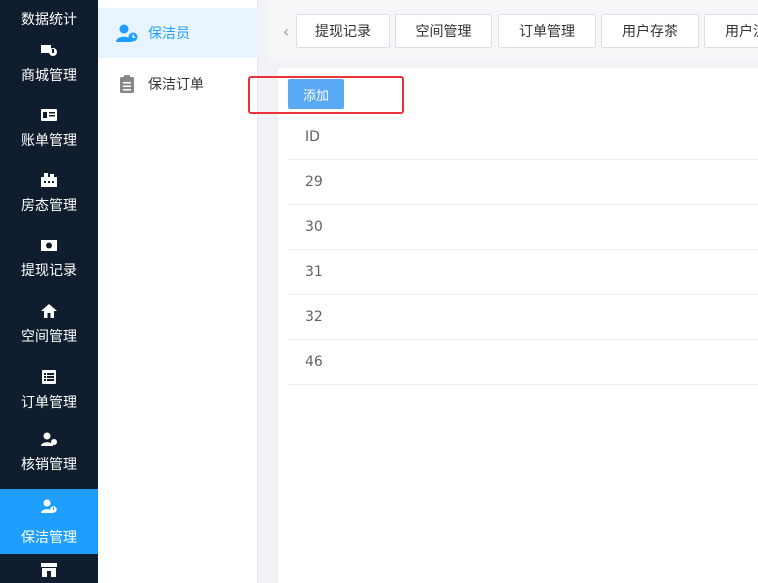 The image size is (758, 583). Describe the element at coordinates (49, 403) in the screenshot. I see `nav-item-label: 订单管理` at that location.